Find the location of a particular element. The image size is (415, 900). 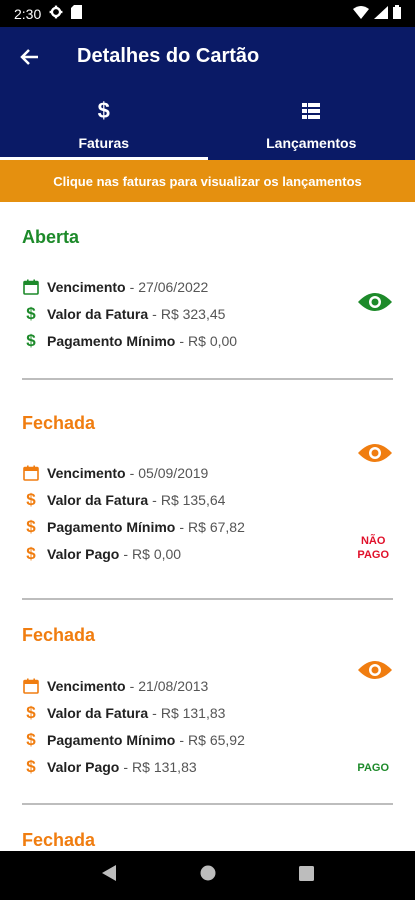

invoice-amount-row: $ Valor da Fatura - R$ 323,45 is located at coordinates (124, 313).